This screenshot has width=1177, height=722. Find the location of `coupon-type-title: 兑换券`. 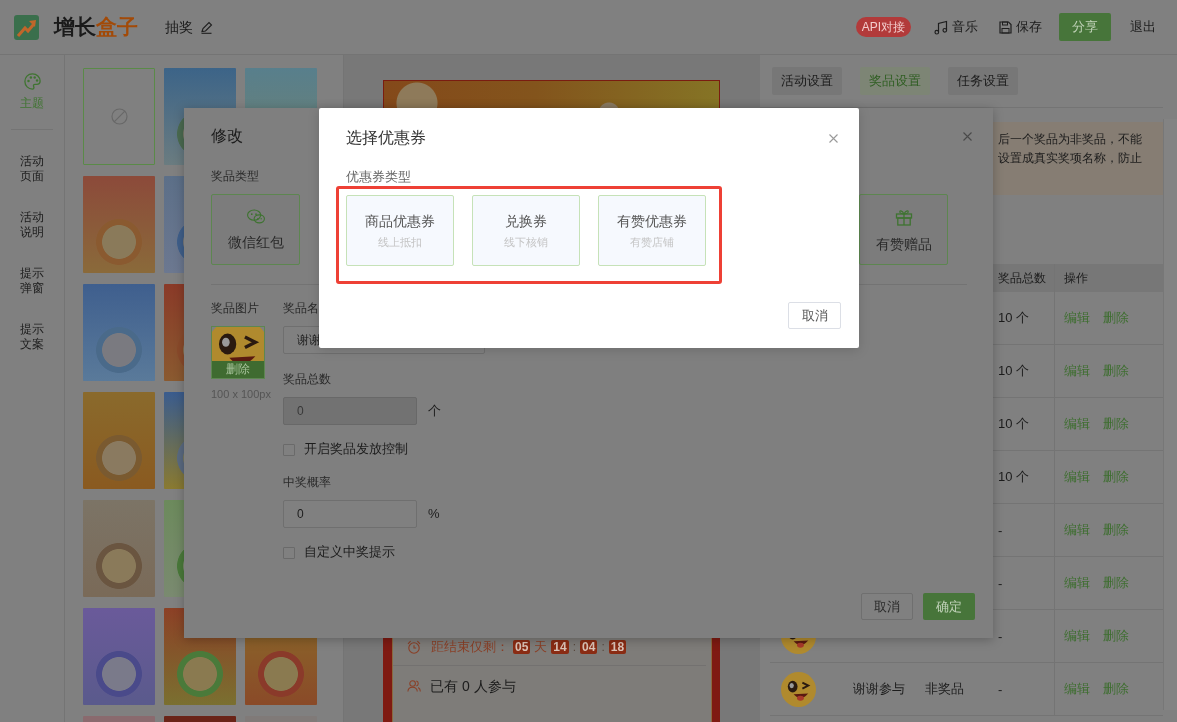

coupon-type-title: 兑换券 is located at coordinates (526, 221).